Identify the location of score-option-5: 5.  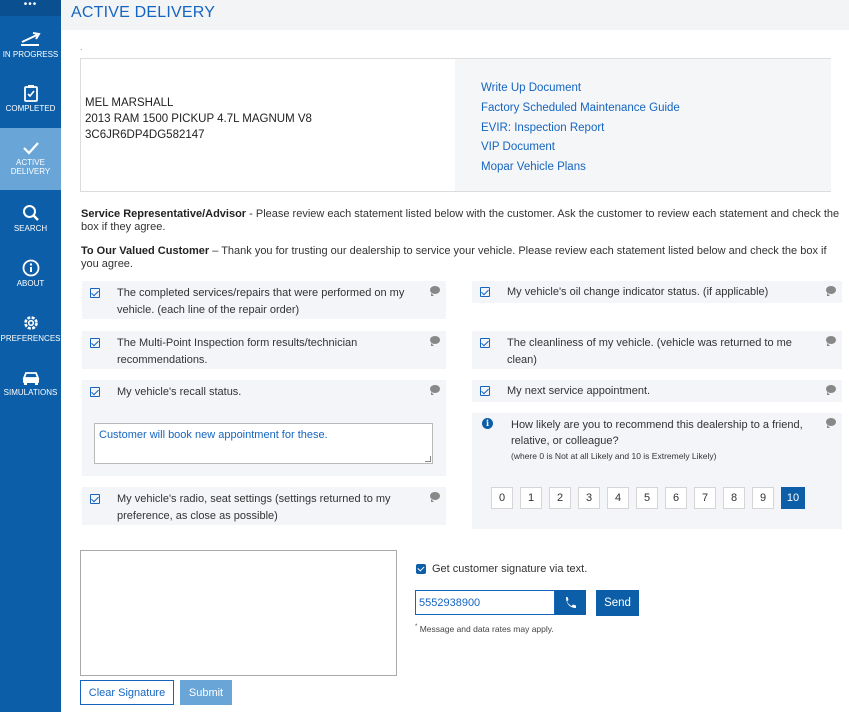
(647, 498).